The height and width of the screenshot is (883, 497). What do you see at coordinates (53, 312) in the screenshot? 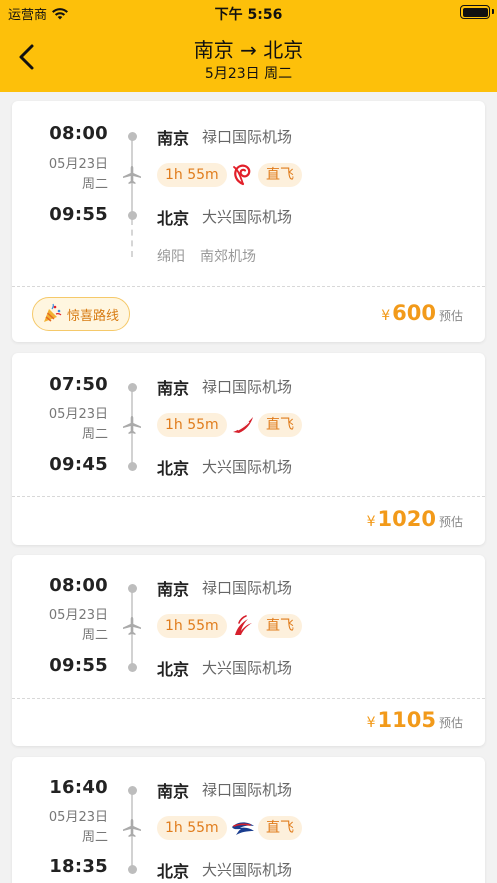
I see `party-popper-icon` at bounding box center [53, 312].